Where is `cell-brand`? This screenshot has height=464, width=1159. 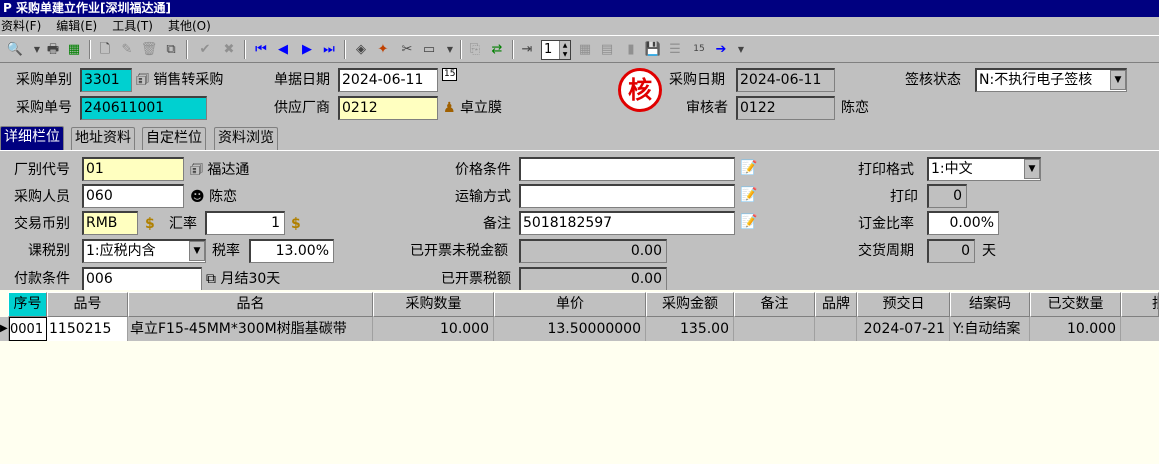 cell-brand is located at coordinates (836, 329).